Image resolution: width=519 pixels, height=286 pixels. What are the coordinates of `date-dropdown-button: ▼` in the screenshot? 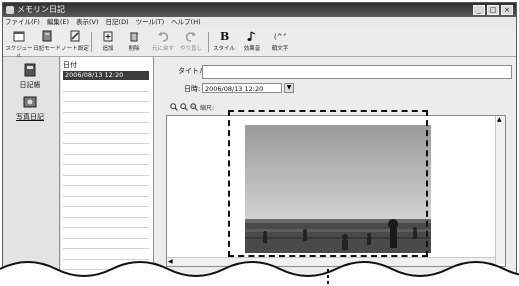 It's located at (289, 88).